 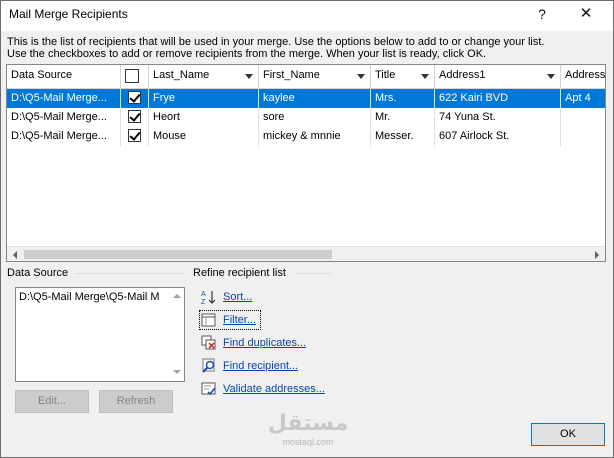 I want to click on watermark-logo: مستقل mostaql.com, so click(x=308, y=434).